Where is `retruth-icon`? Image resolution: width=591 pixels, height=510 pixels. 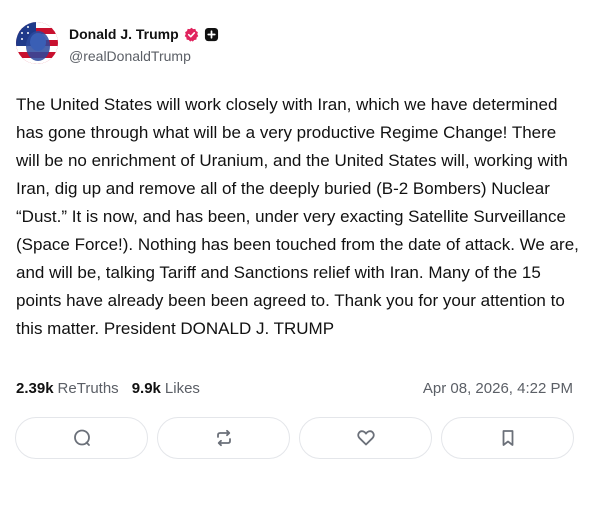 retruth-icon is located at coordinates (224, 438).